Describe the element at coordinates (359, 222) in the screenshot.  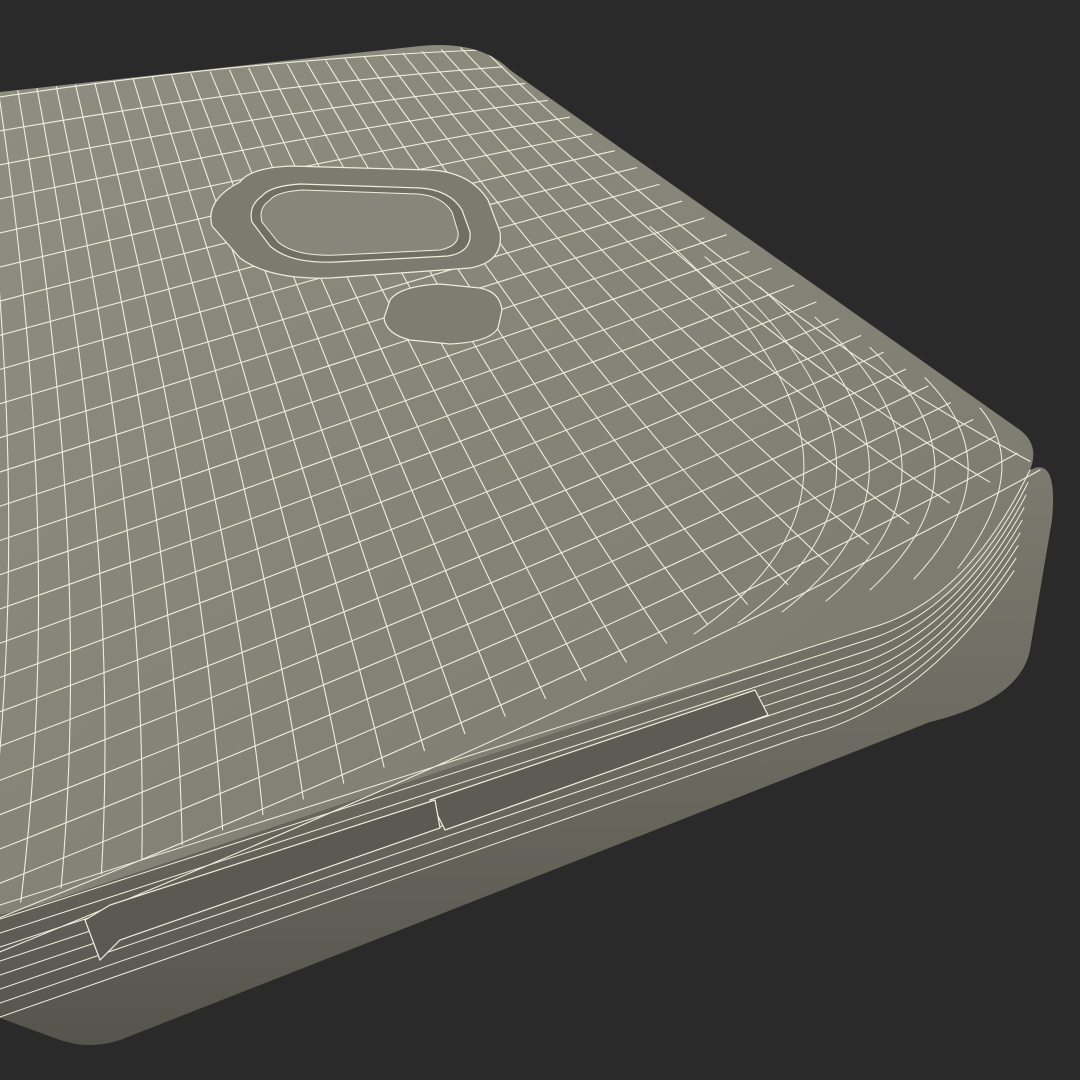
I see `camera-lens` at that location.